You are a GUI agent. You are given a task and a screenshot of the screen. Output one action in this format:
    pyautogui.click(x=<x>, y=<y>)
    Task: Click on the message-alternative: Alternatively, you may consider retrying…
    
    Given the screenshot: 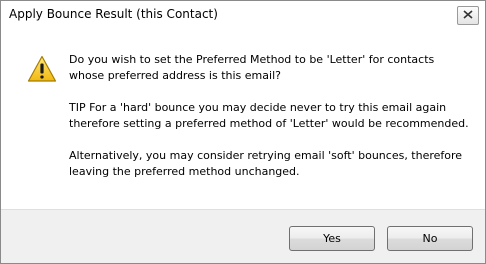 What is the action you would take?
    pyautogui.click(x=266, y=163)
    